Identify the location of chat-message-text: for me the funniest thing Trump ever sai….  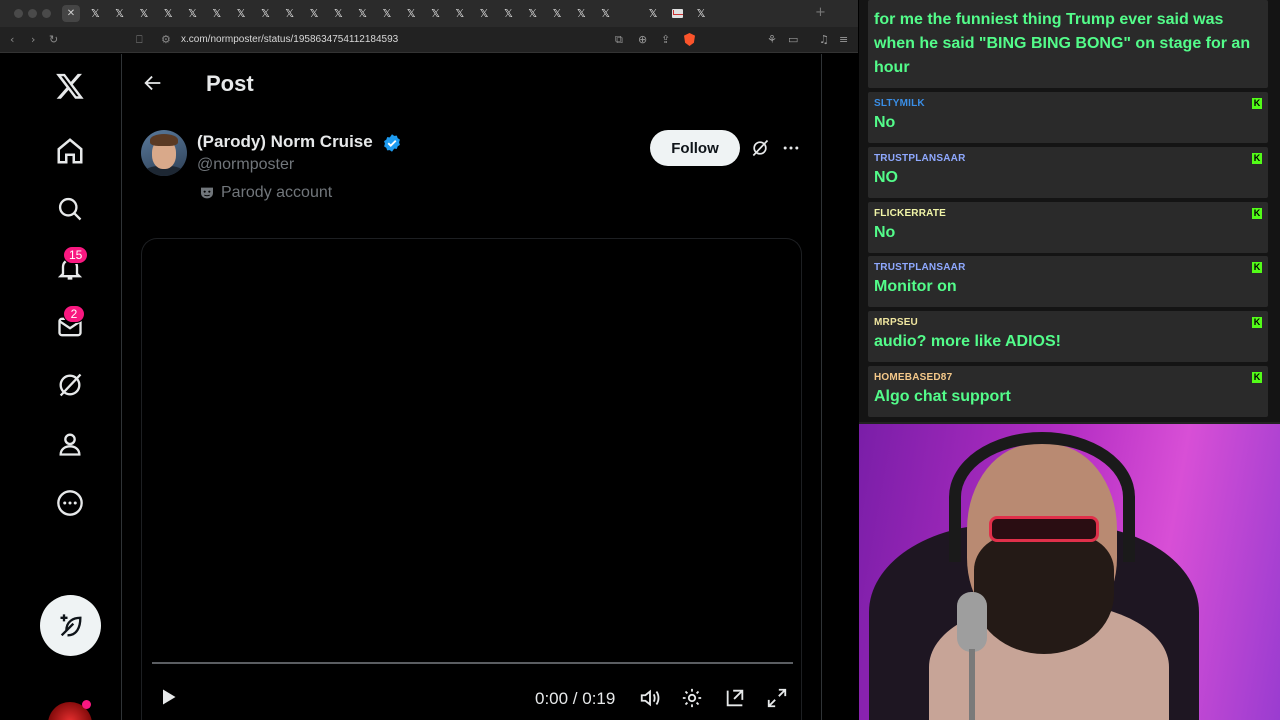
(1062, 43).